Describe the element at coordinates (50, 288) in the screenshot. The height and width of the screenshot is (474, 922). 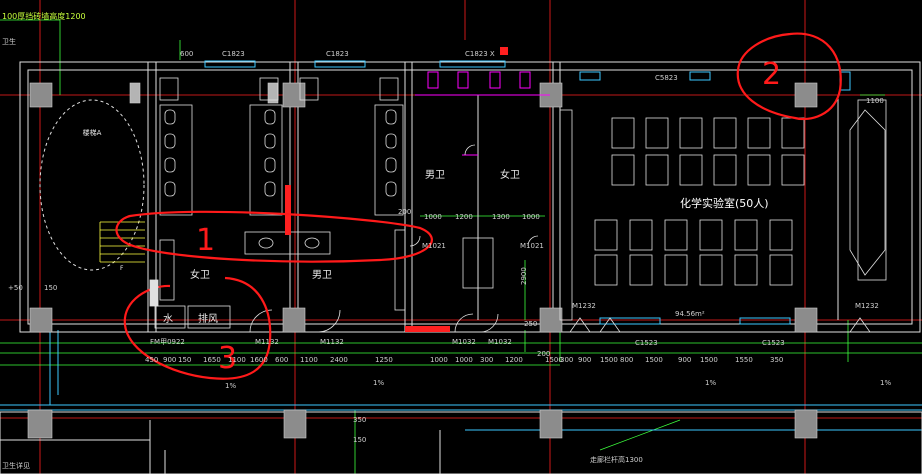
I see `dim-side-150: 150` at that location.